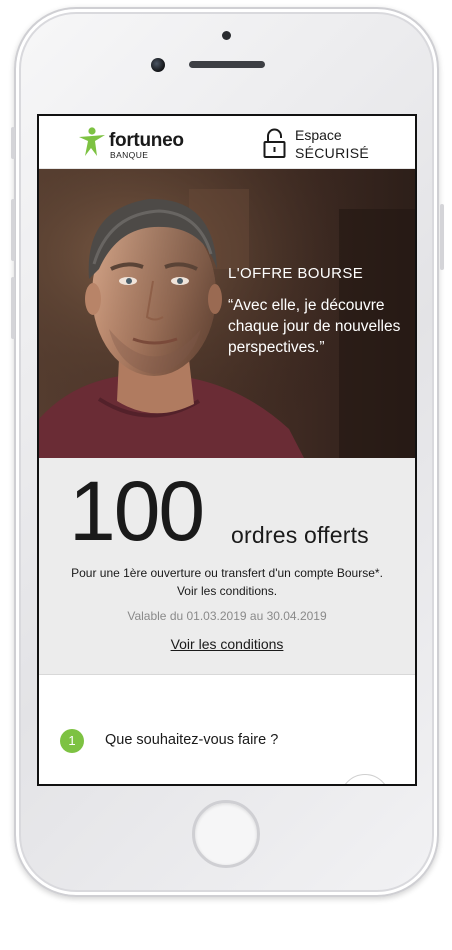 The image size is (452, 950). Describe the element at coordinates (226, 35) in the screenshot. I see `proximity-sensor` at that location.